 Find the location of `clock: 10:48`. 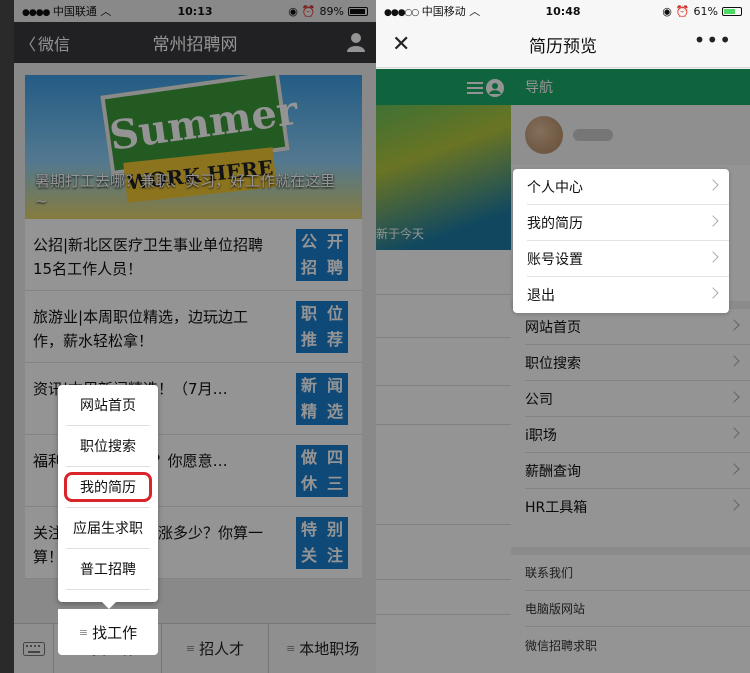

clock: 10:48 is located at coordinates (563, 11).